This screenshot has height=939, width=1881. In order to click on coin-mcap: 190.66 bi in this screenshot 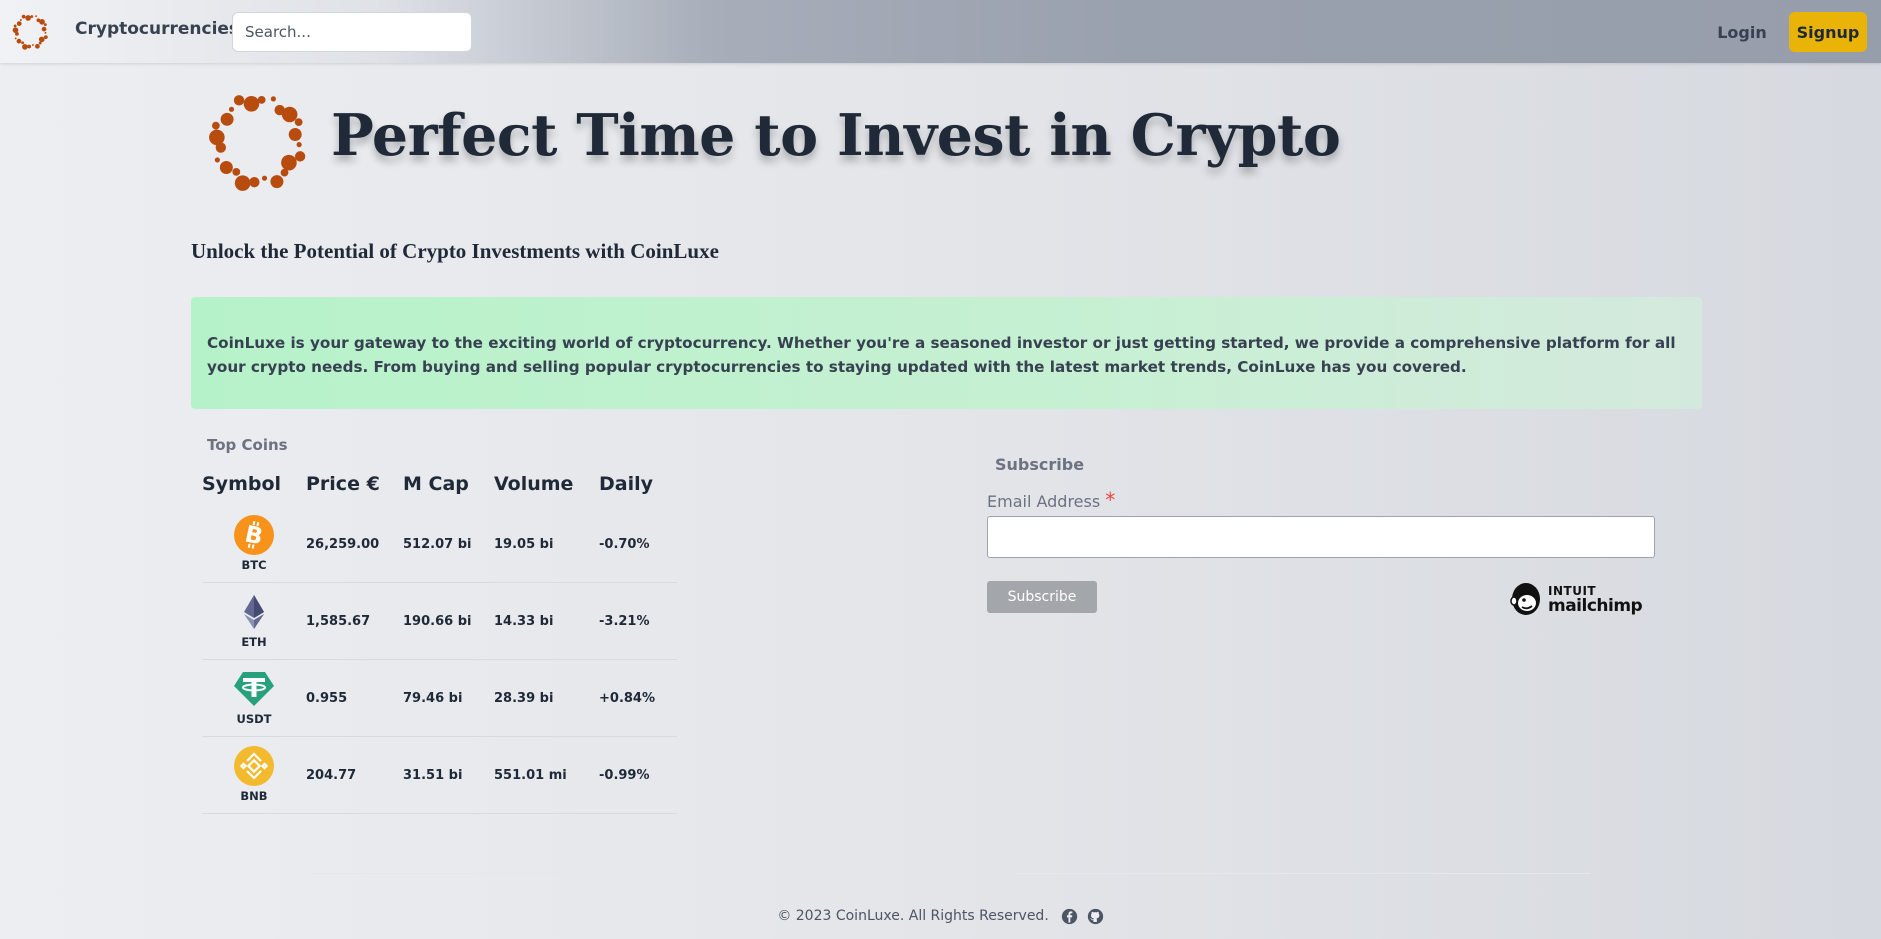, I will do `click(448, 621)`.